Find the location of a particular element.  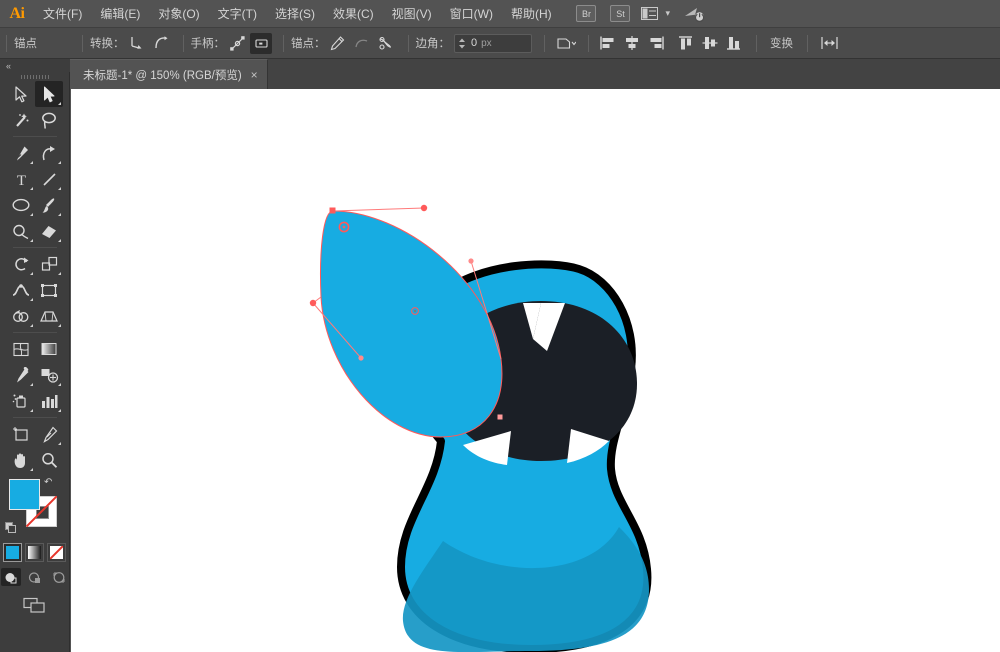

fill-gradient-mode-button is located at coordinates (34, 552).